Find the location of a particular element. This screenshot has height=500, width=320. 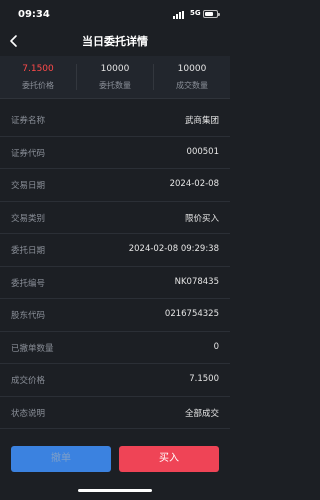

detail-row: 交易类别 限价买入 is located at coordinates (115, 218).